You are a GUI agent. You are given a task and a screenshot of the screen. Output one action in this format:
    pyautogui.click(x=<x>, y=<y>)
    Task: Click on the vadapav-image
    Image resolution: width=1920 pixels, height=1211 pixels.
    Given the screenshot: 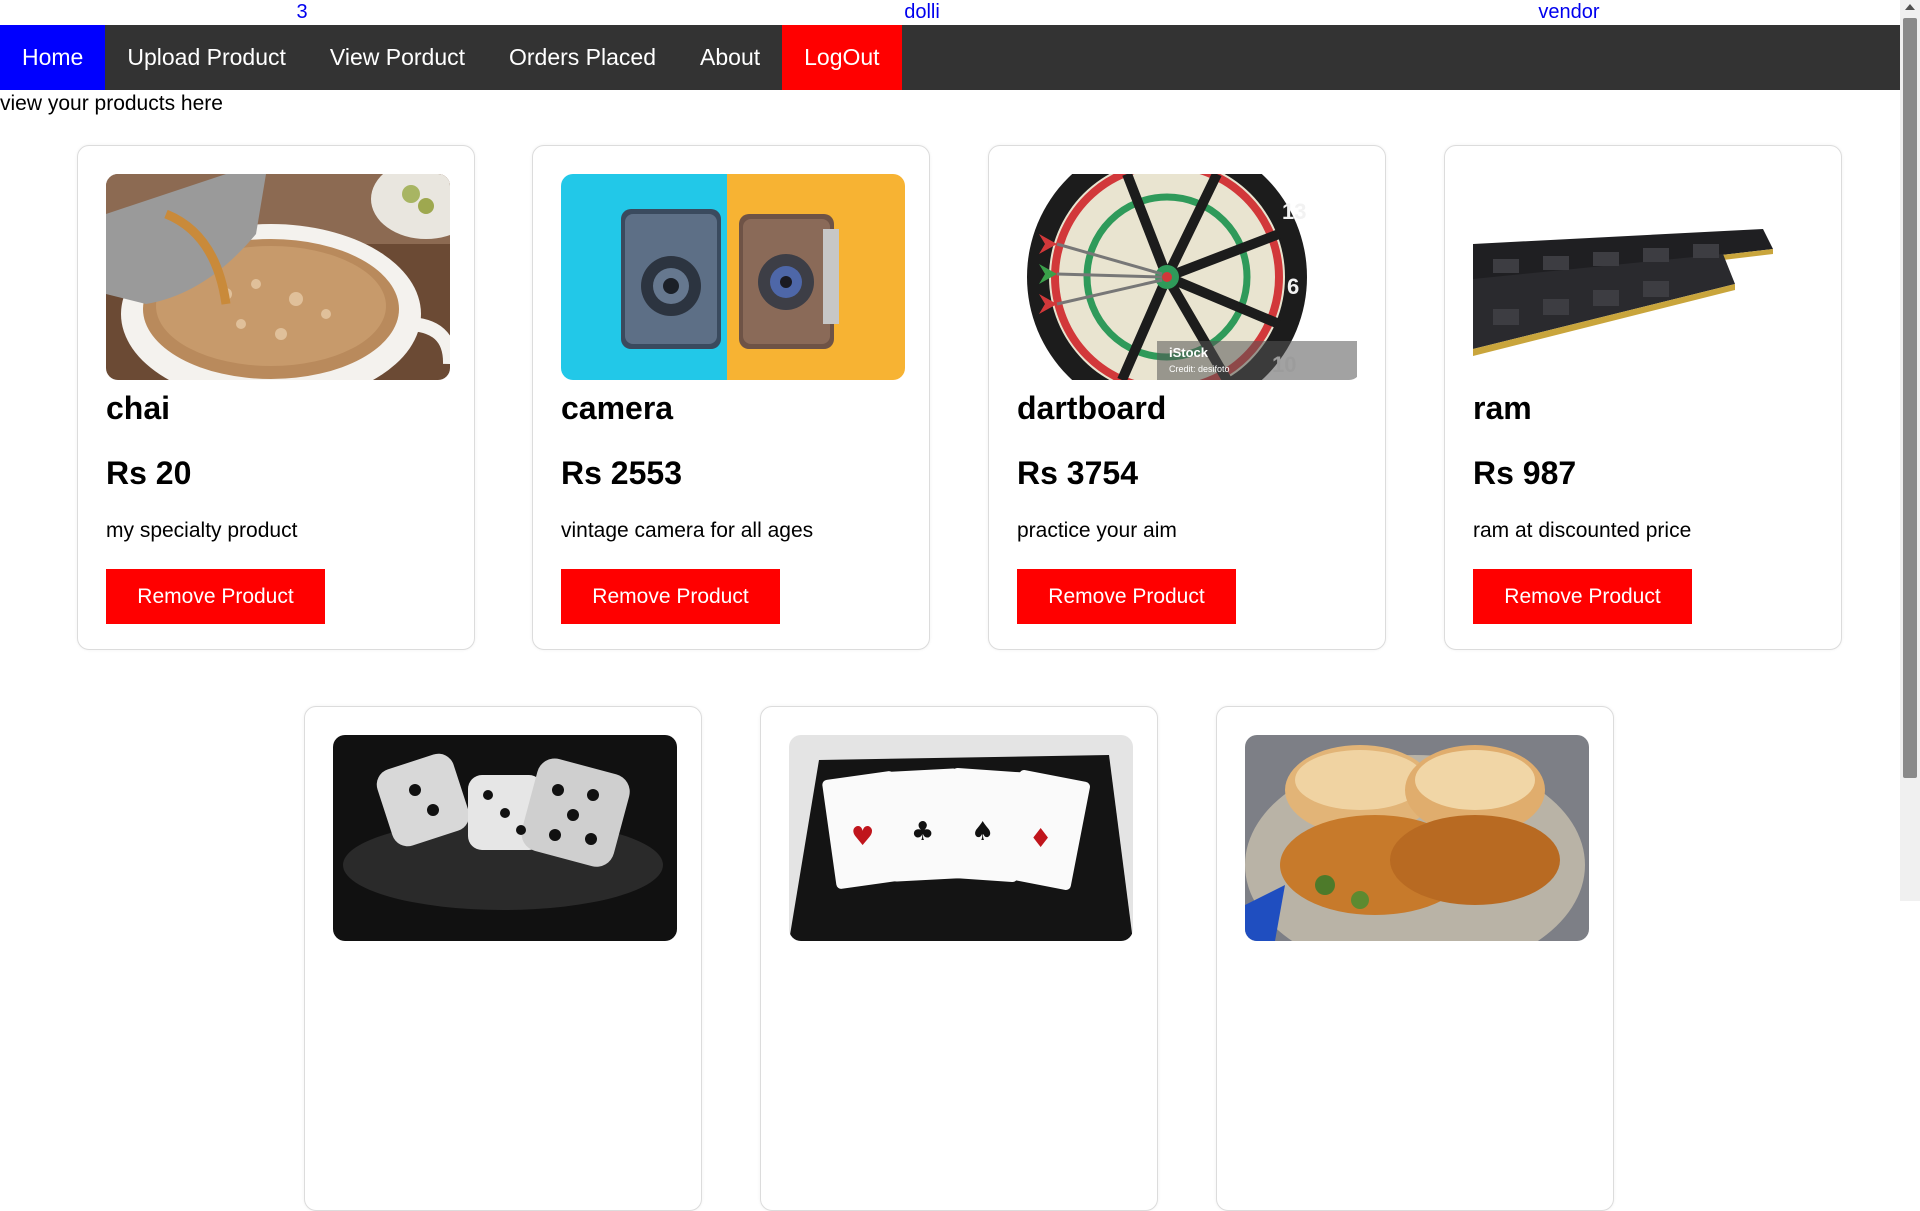 What is the action you would take?
    pyautogui.click(x=1417, y=838)
    